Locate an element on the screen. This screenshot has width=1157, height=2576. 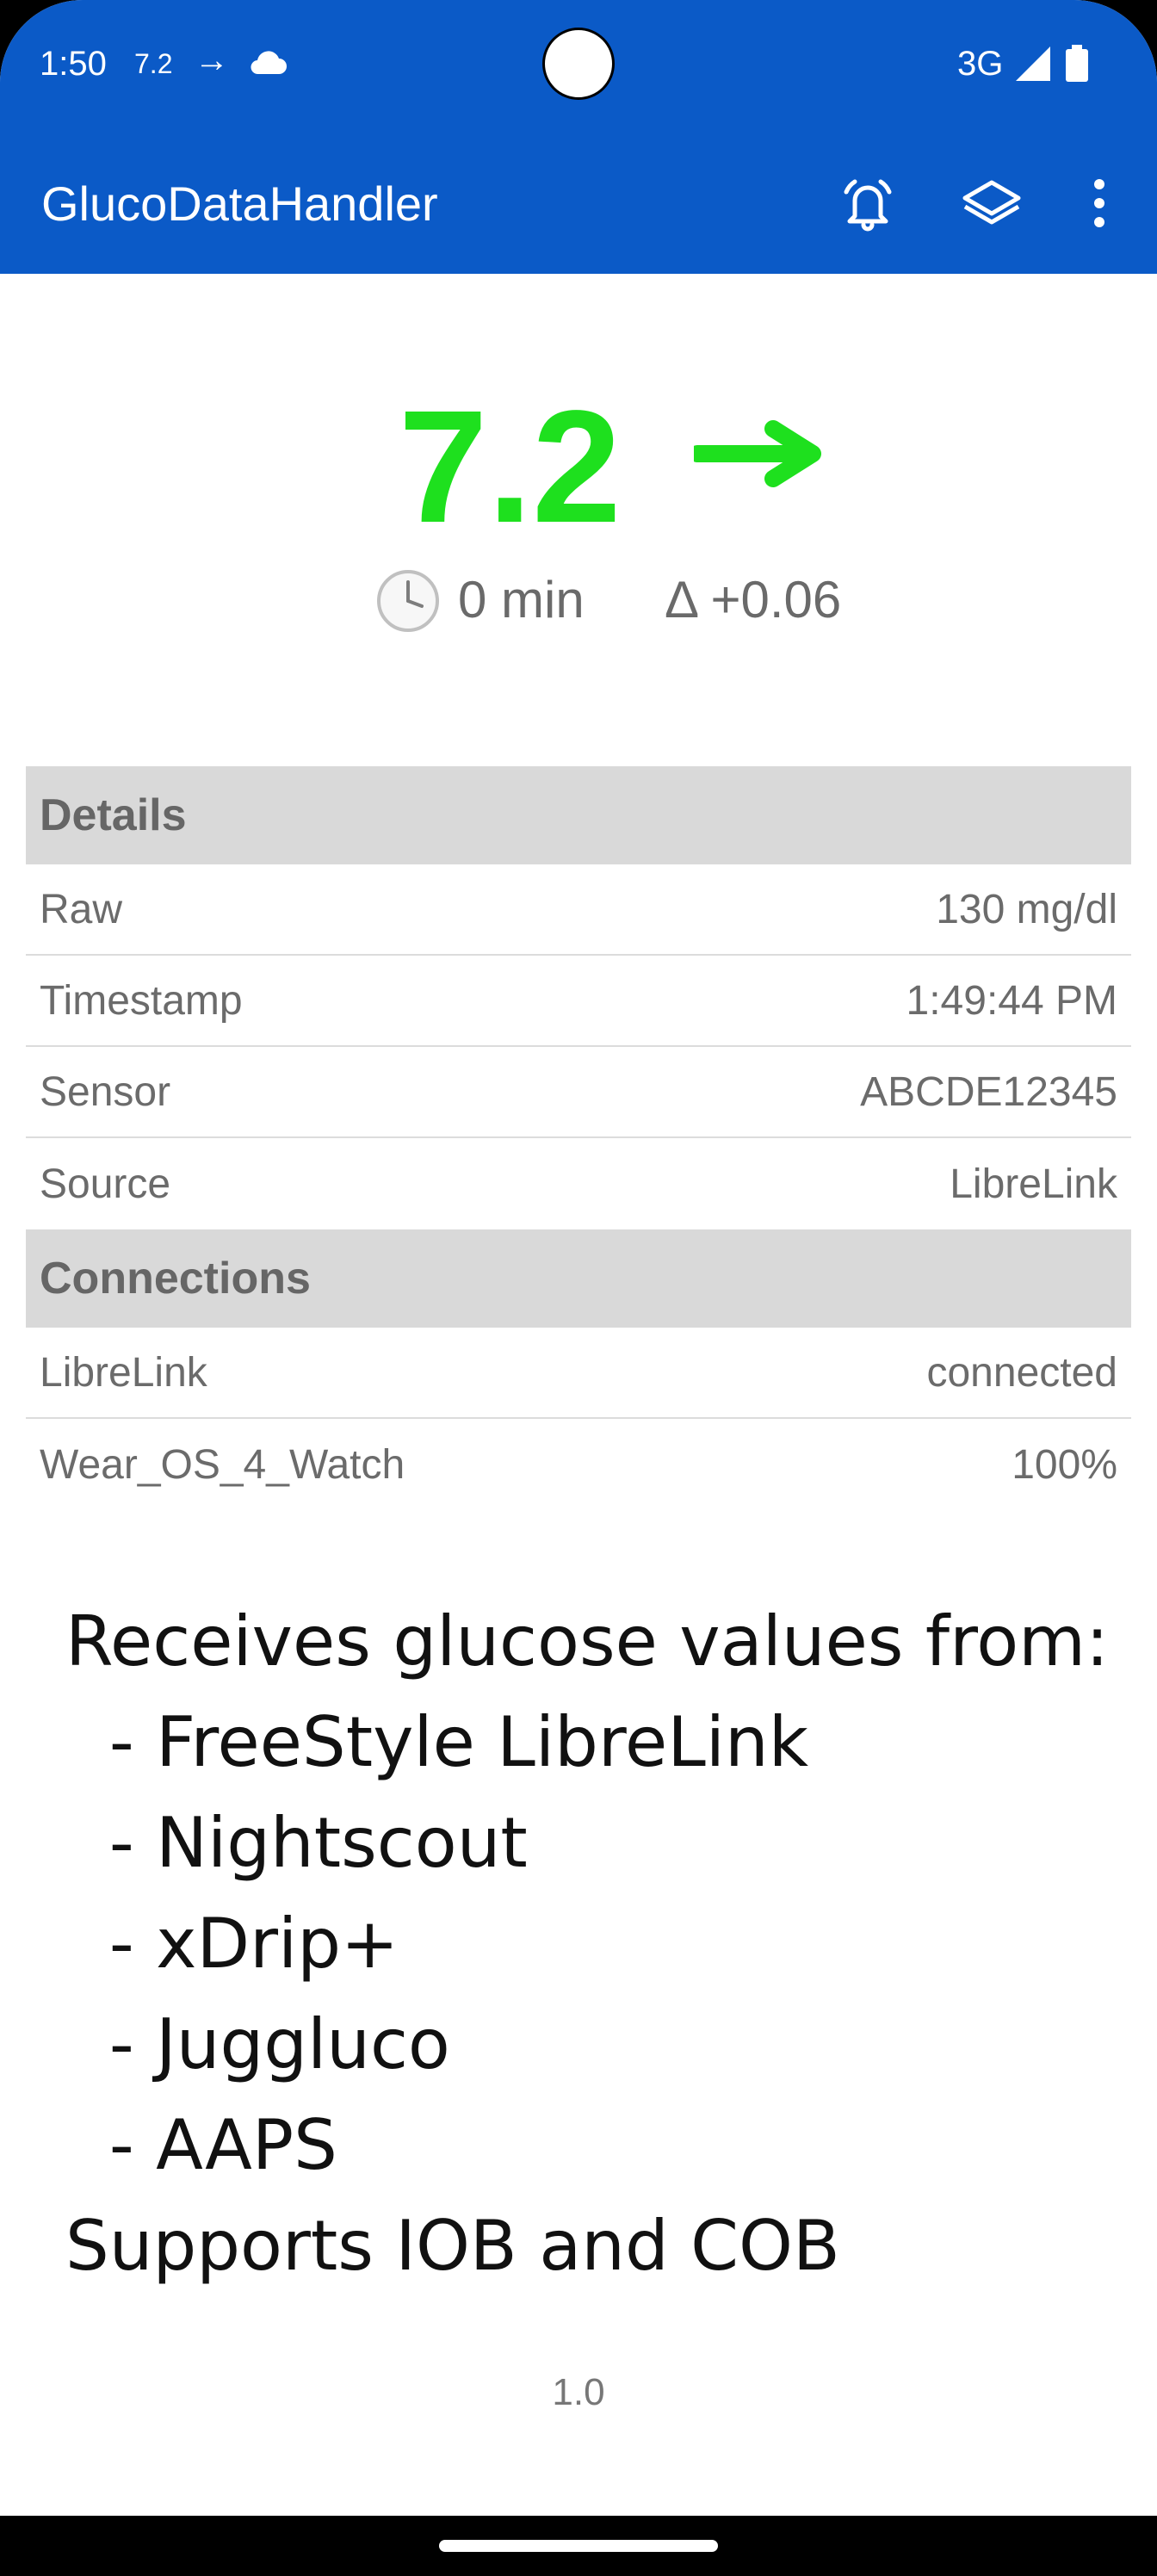
network-type: 3G is located at coordinates (981, 64).